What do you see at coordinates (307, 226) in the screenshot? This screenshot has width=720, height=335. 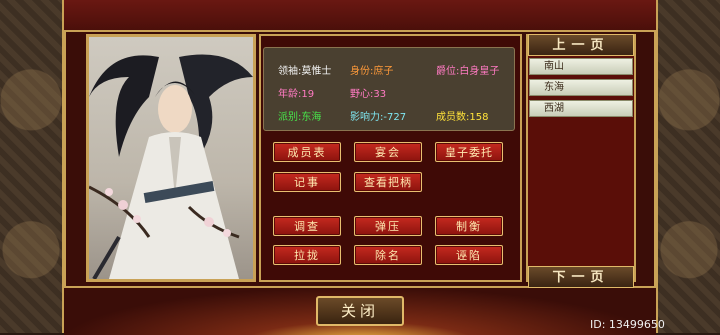 I see `investigate-button: 调查` at bounding box center [307, 226].